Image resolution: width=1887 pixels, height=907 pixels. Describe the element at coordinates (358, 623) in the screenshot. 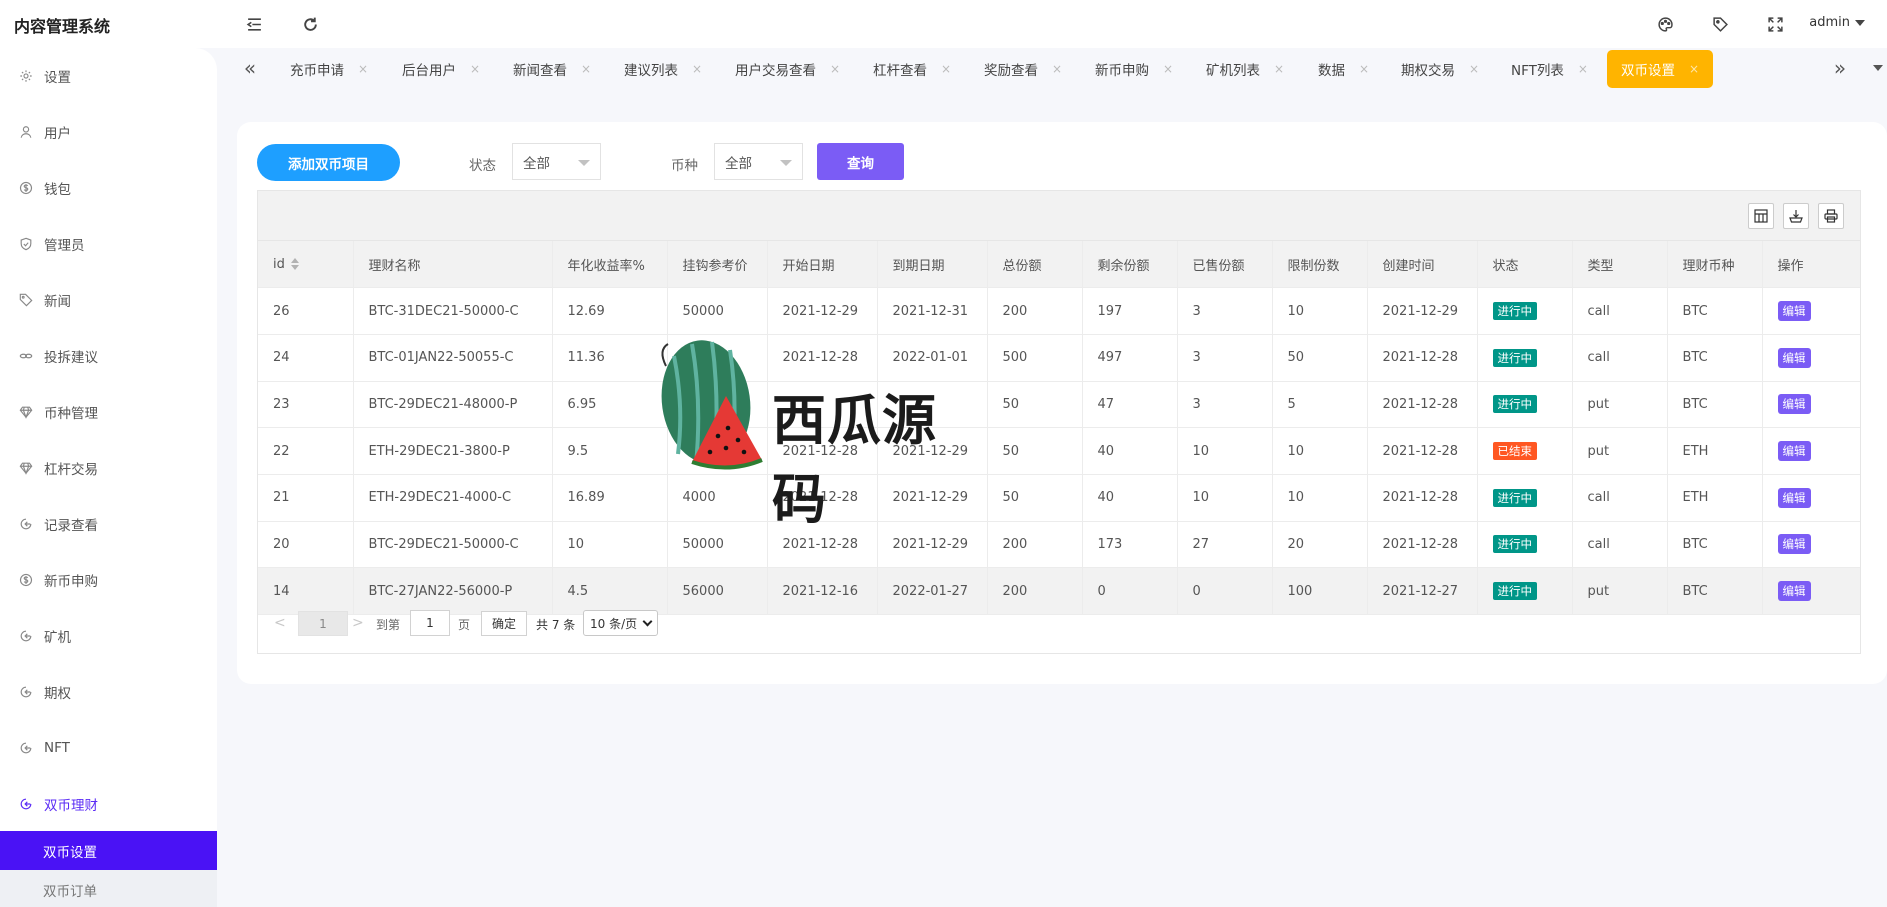

I see `next-page-icon: >` at that location.